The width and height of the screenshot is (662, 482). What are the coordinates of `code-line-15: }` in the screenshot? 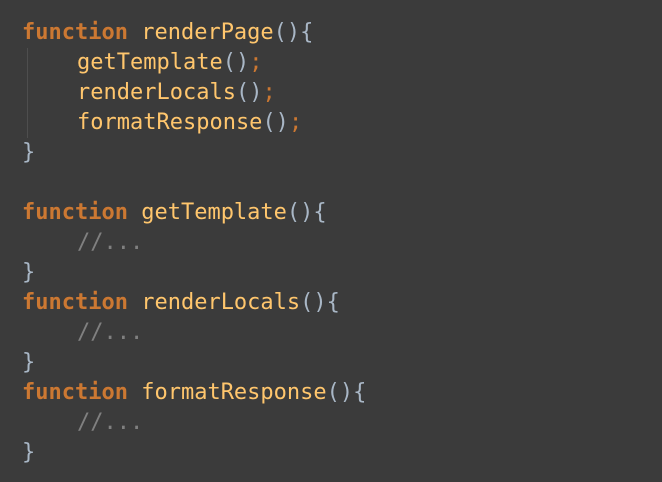 It's located at (342, 453).